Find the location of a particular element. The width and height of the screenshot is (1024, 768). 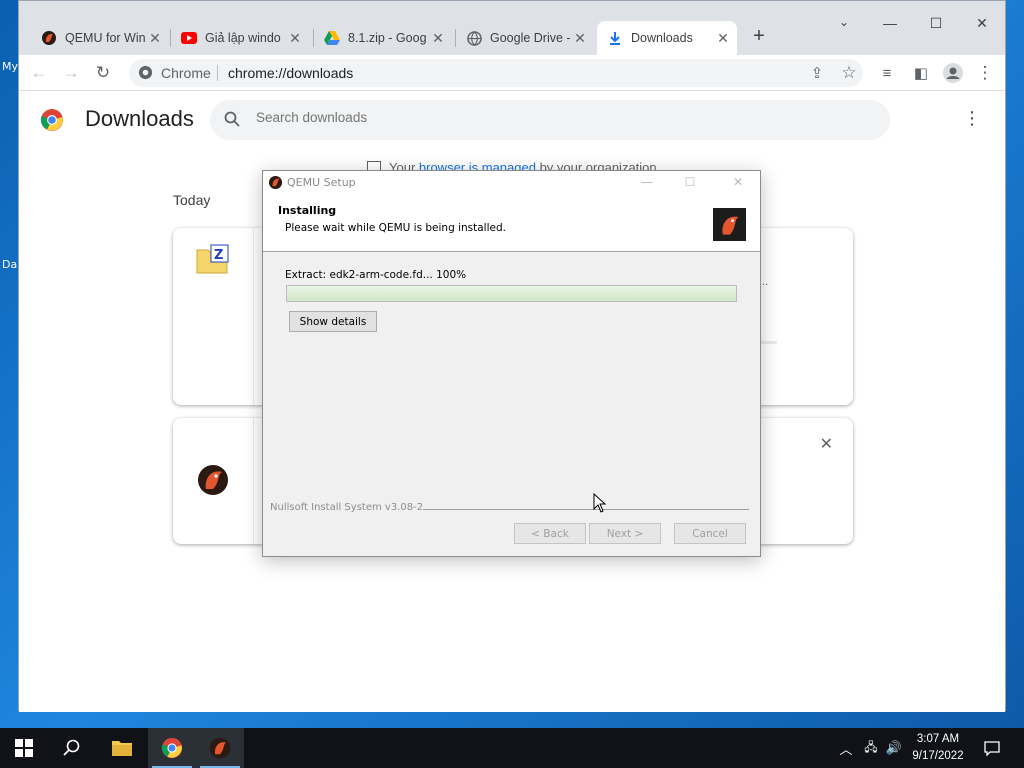

nsis-branding: Nullsoft Install System v3.08-2 is located at coordinates (347, 507).